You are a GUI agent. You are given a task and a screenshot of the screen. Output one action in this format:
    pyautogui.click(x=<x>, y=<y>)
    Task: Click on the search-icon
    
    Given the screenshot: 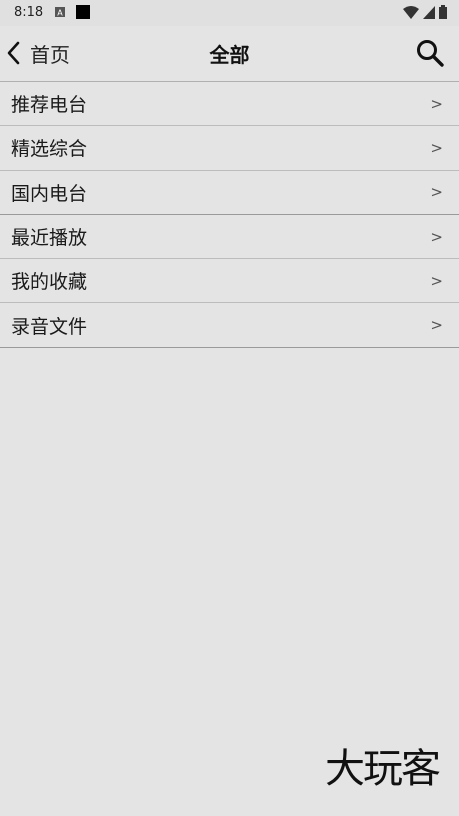 What is the action you would take?
    pyautogui.click(x=430, y=53)
    